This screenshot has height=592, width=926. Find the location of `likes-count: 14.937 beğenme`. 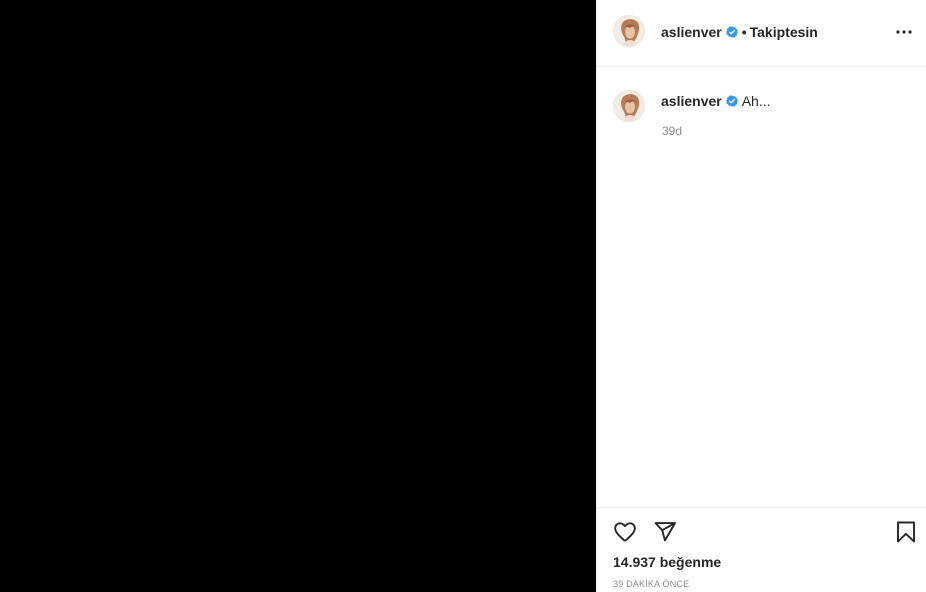

likes-count: 14.937 beğenme is located at coordinates (667, 562).